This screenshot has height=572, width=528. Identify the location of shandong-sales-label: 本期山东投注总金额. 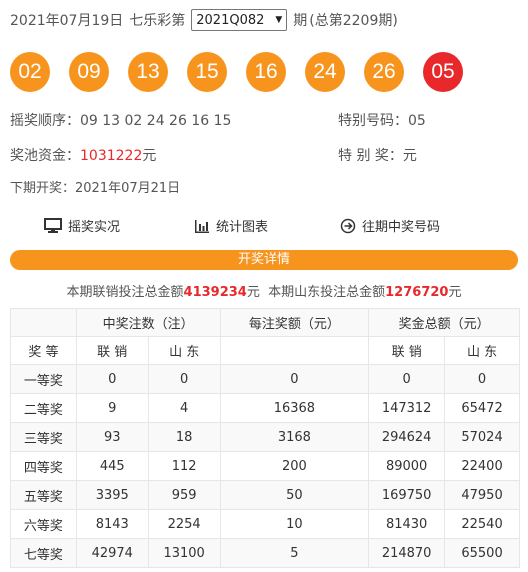
(322, 292).